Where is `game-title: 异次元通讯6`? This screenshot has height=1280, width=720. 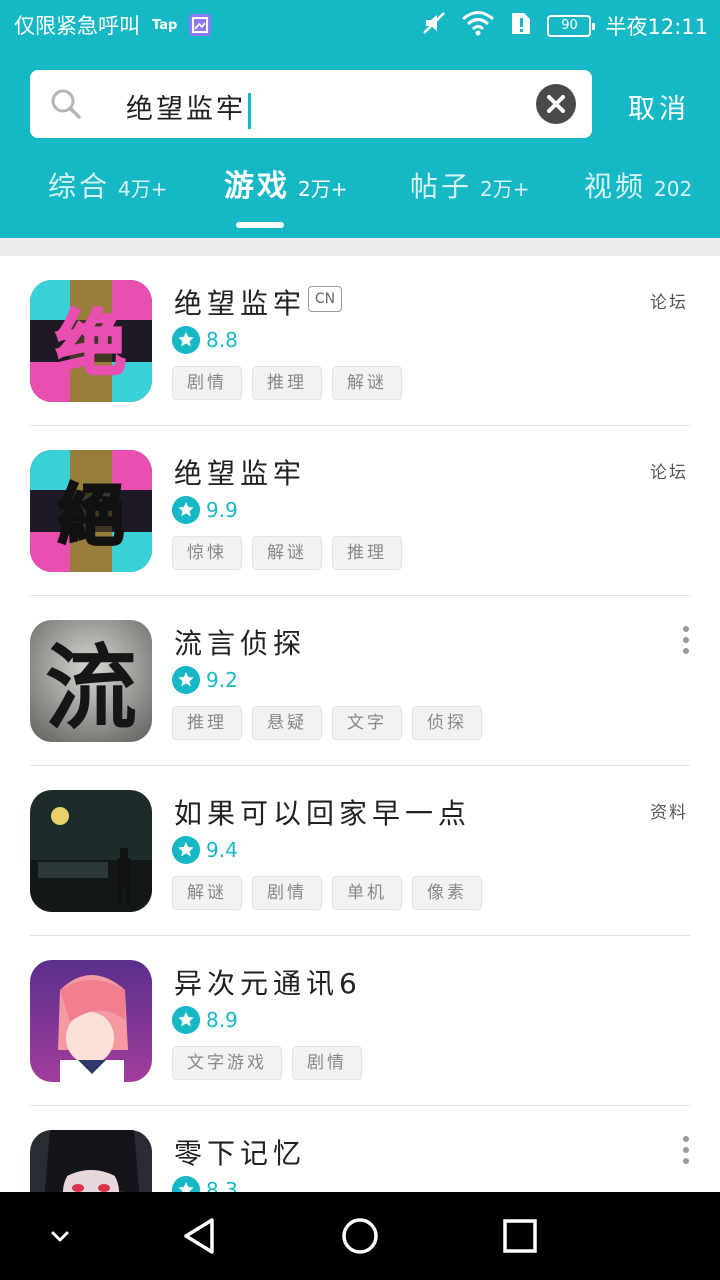 game-title: 异次元通讯6 is located at coordinates (268, 982).